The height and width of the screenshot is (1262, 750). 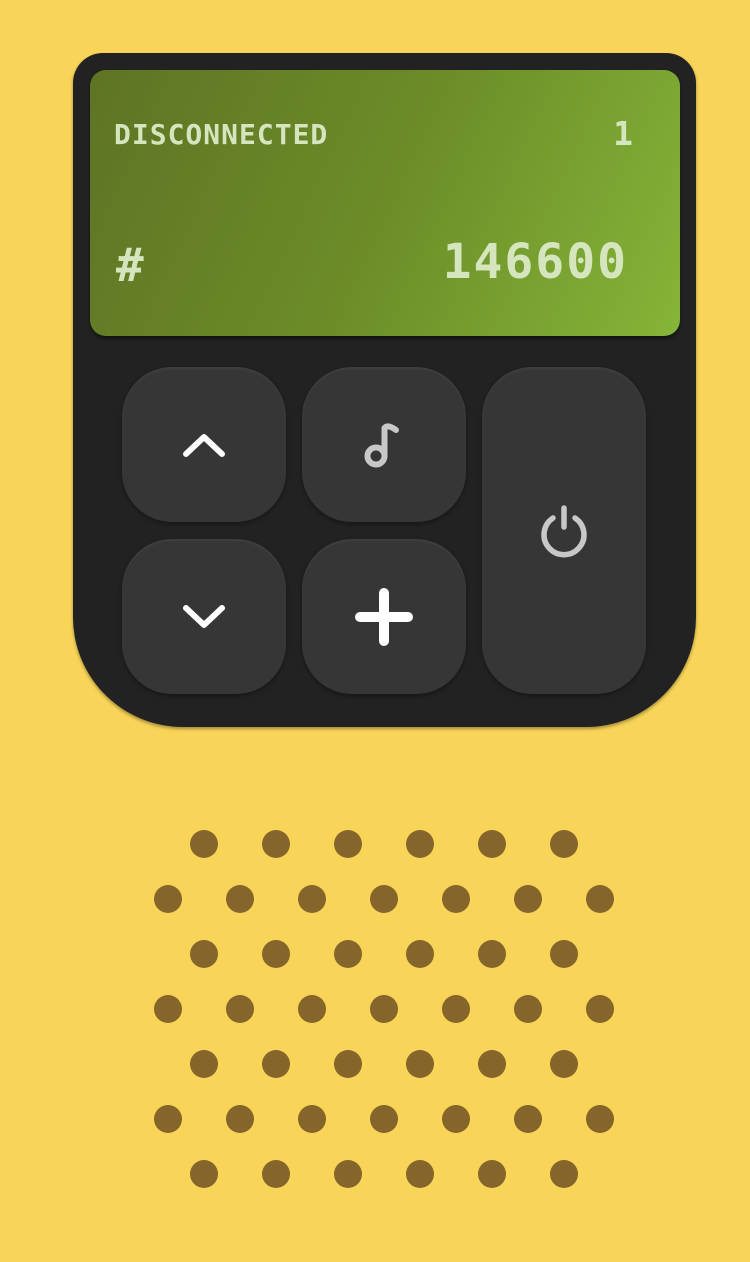 I want to click on plus-icon, so click(x=384, y=617).